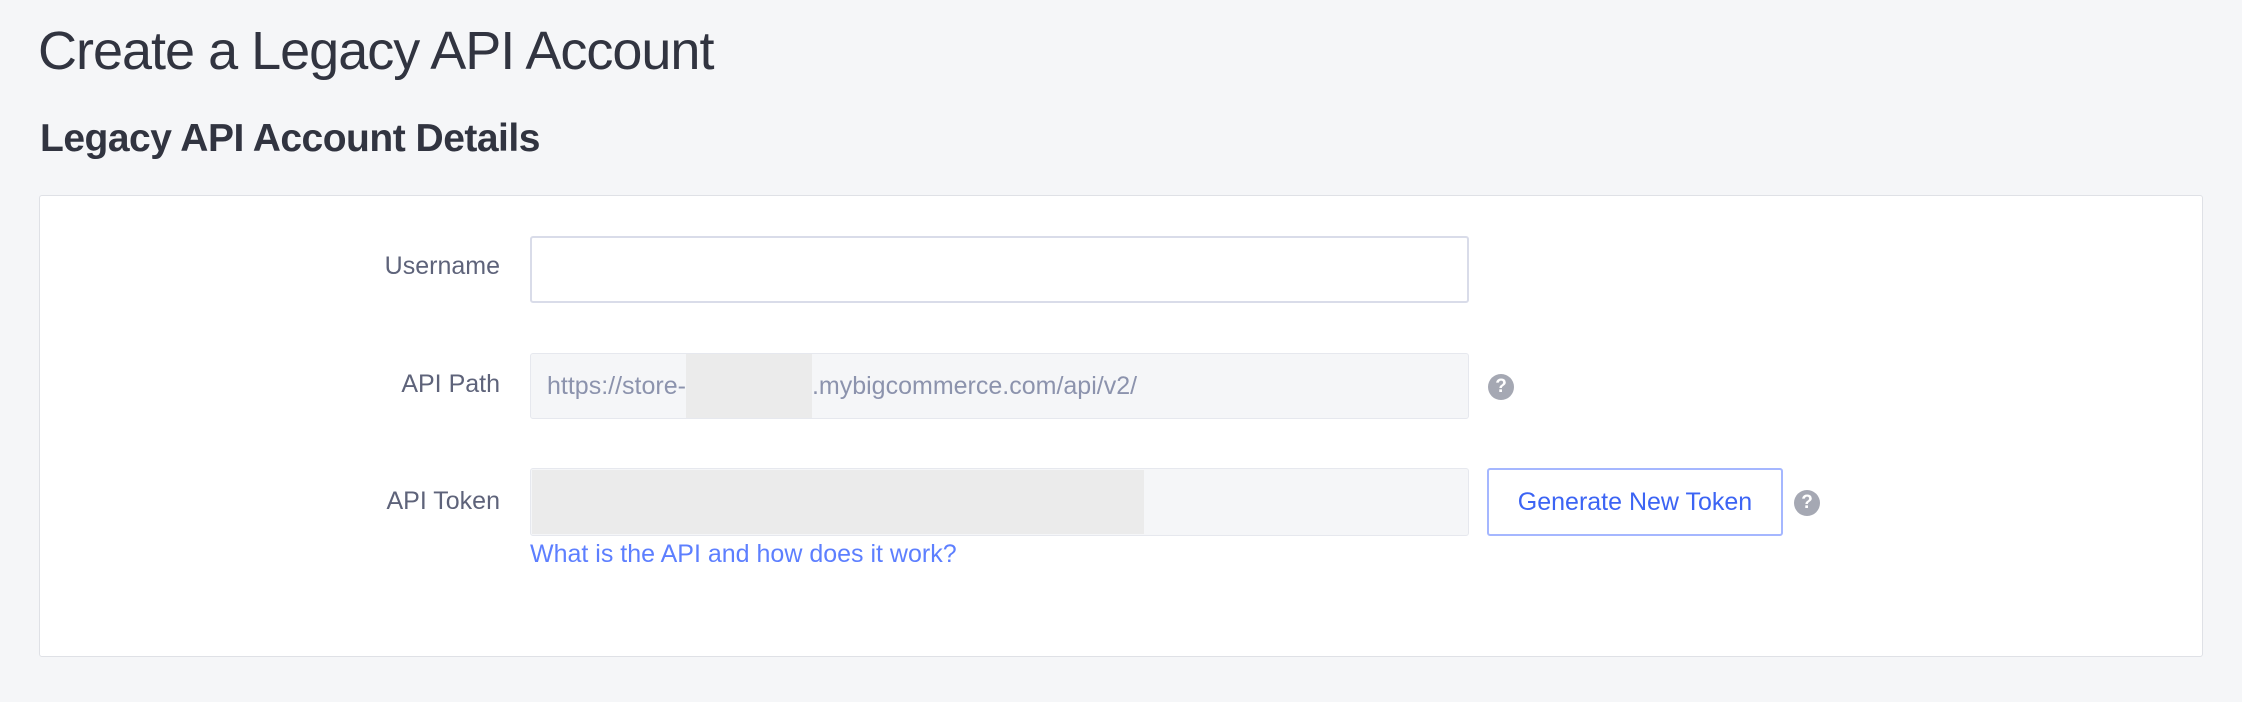 Image resolution: width=2242 pixels, height=702 pixels. What do you see at coordinates (1501, 387) in the screenshot?
I see `api-path-help-icon: ?` at bounding box center [1501, 387].